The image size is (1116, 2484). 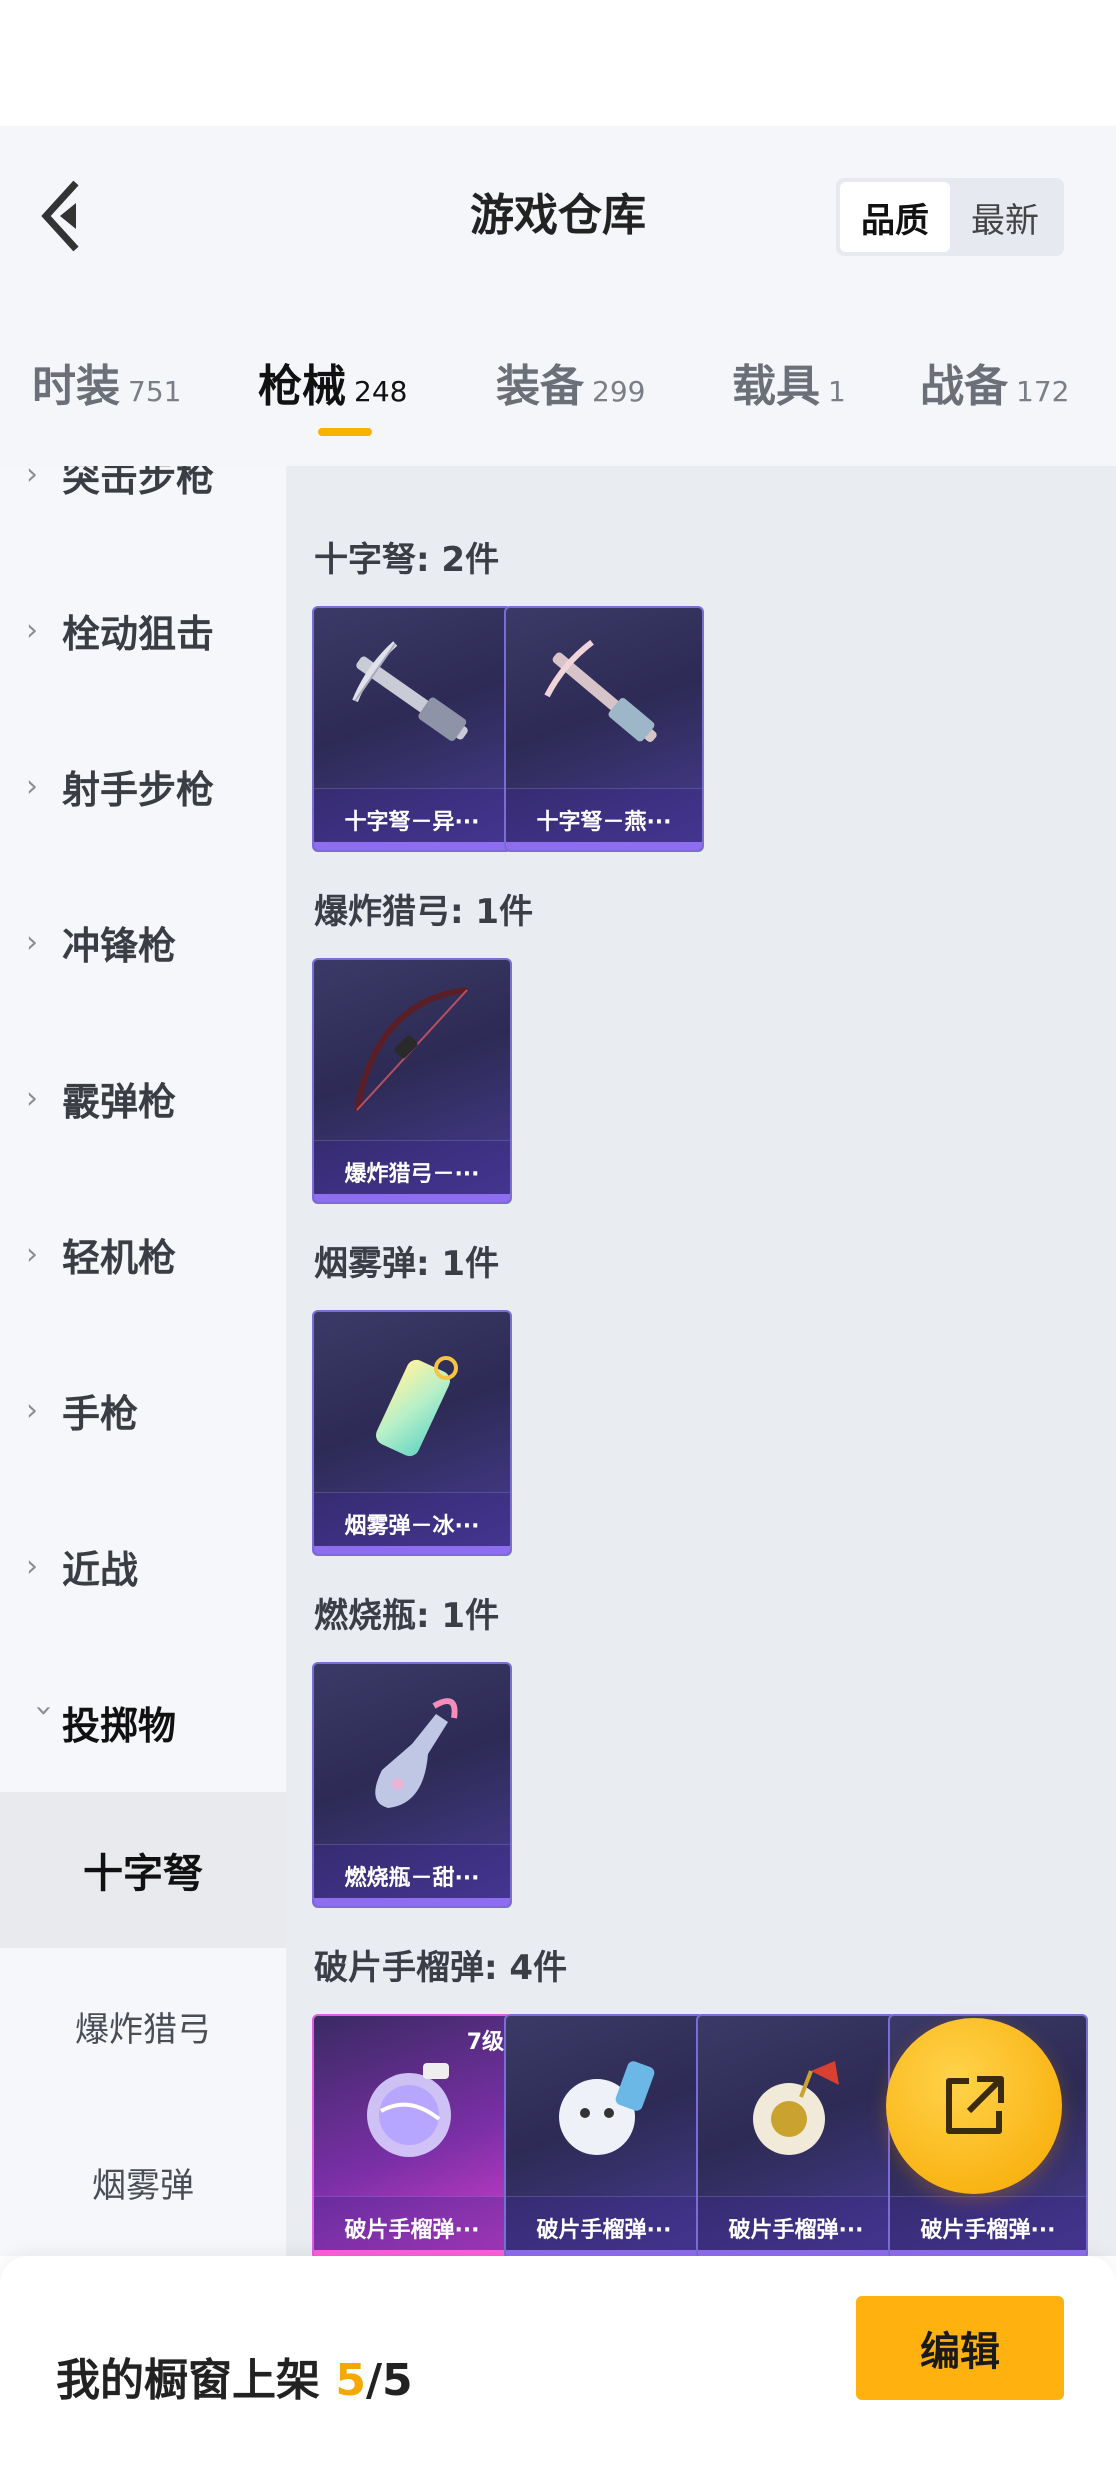 I want to click on external-link-icon, so click(x=975, y=2105).